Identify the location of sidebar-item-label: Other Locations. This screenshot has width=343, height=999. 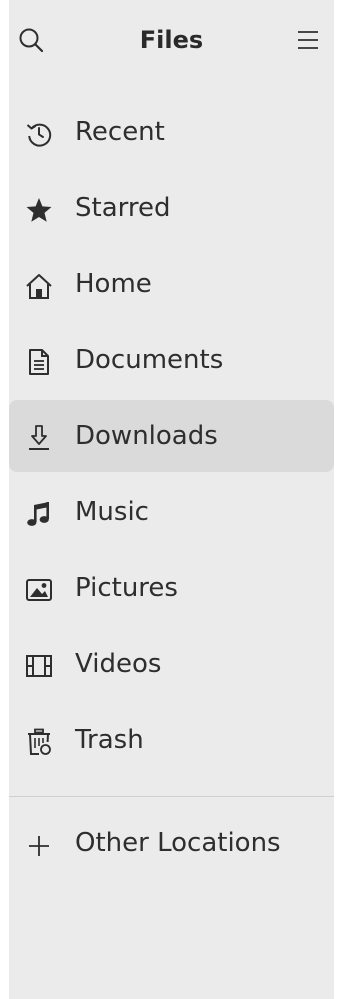
(178, 843).